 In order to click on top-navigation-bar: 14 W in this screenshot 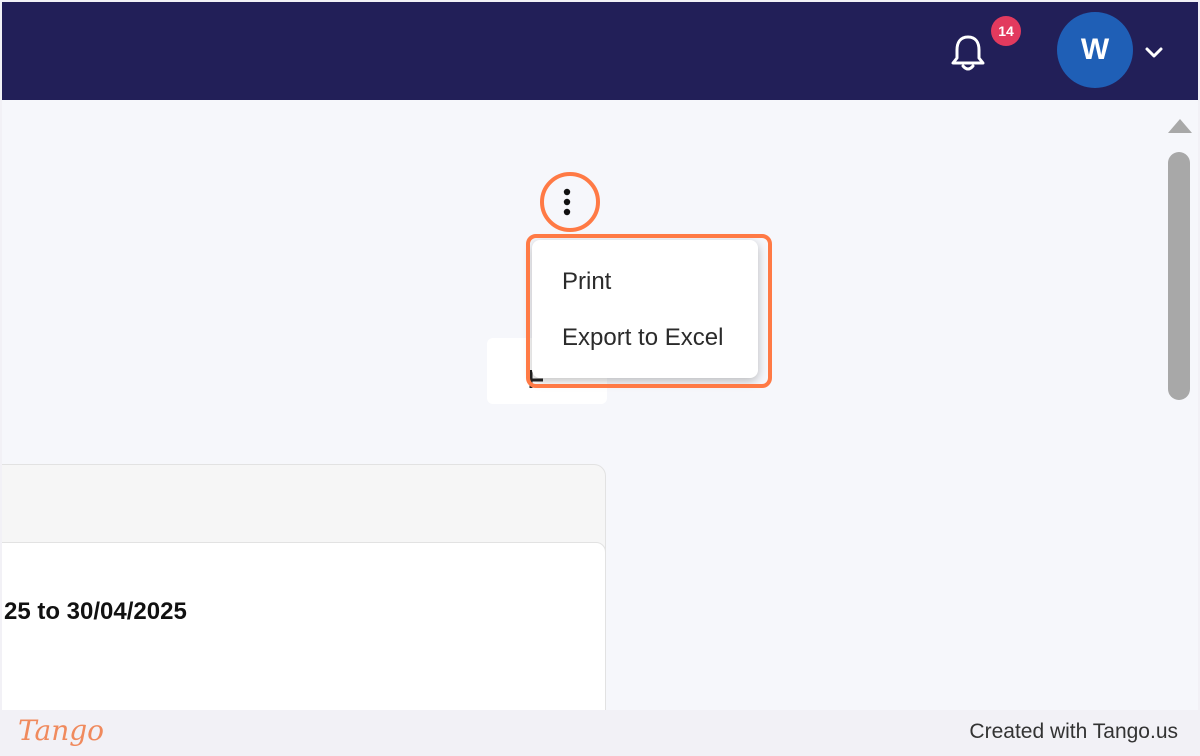, I will do `click(600, 51)`.